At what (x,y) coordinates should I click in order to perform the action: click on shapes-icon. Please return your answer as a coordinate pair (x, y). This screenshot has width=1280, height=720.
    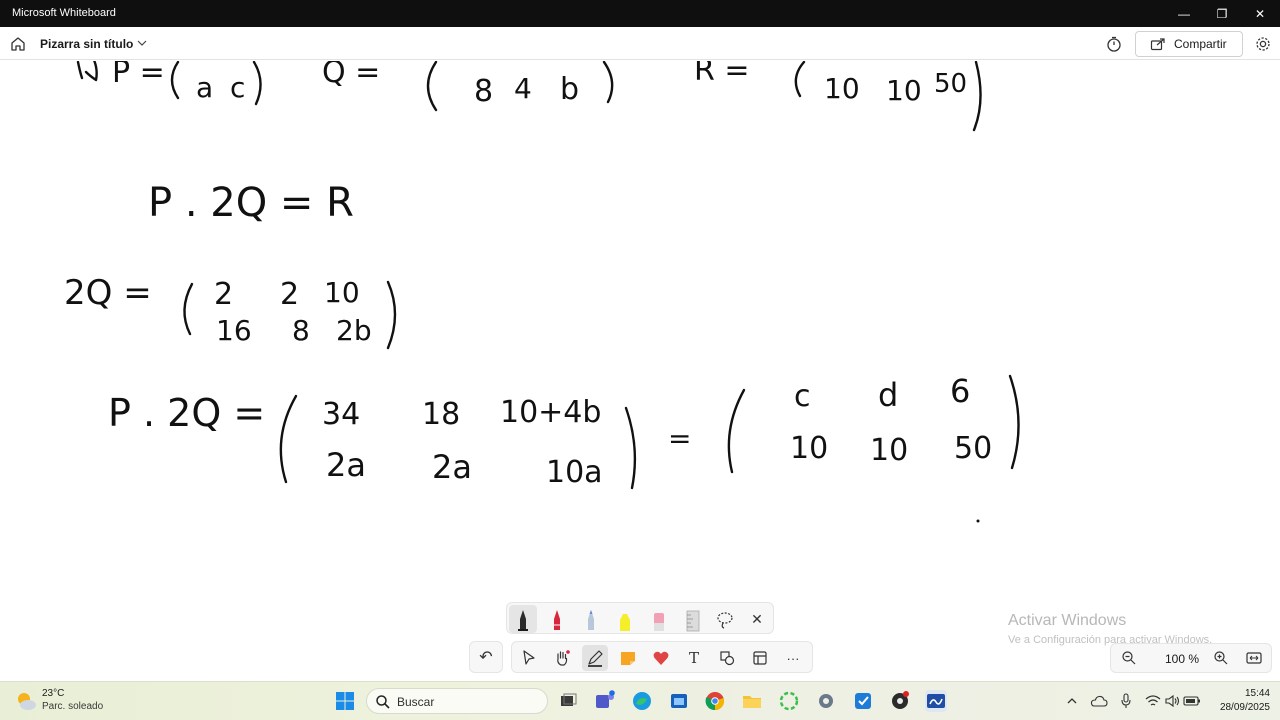
    Looking at the image, I should click on (727, 658).